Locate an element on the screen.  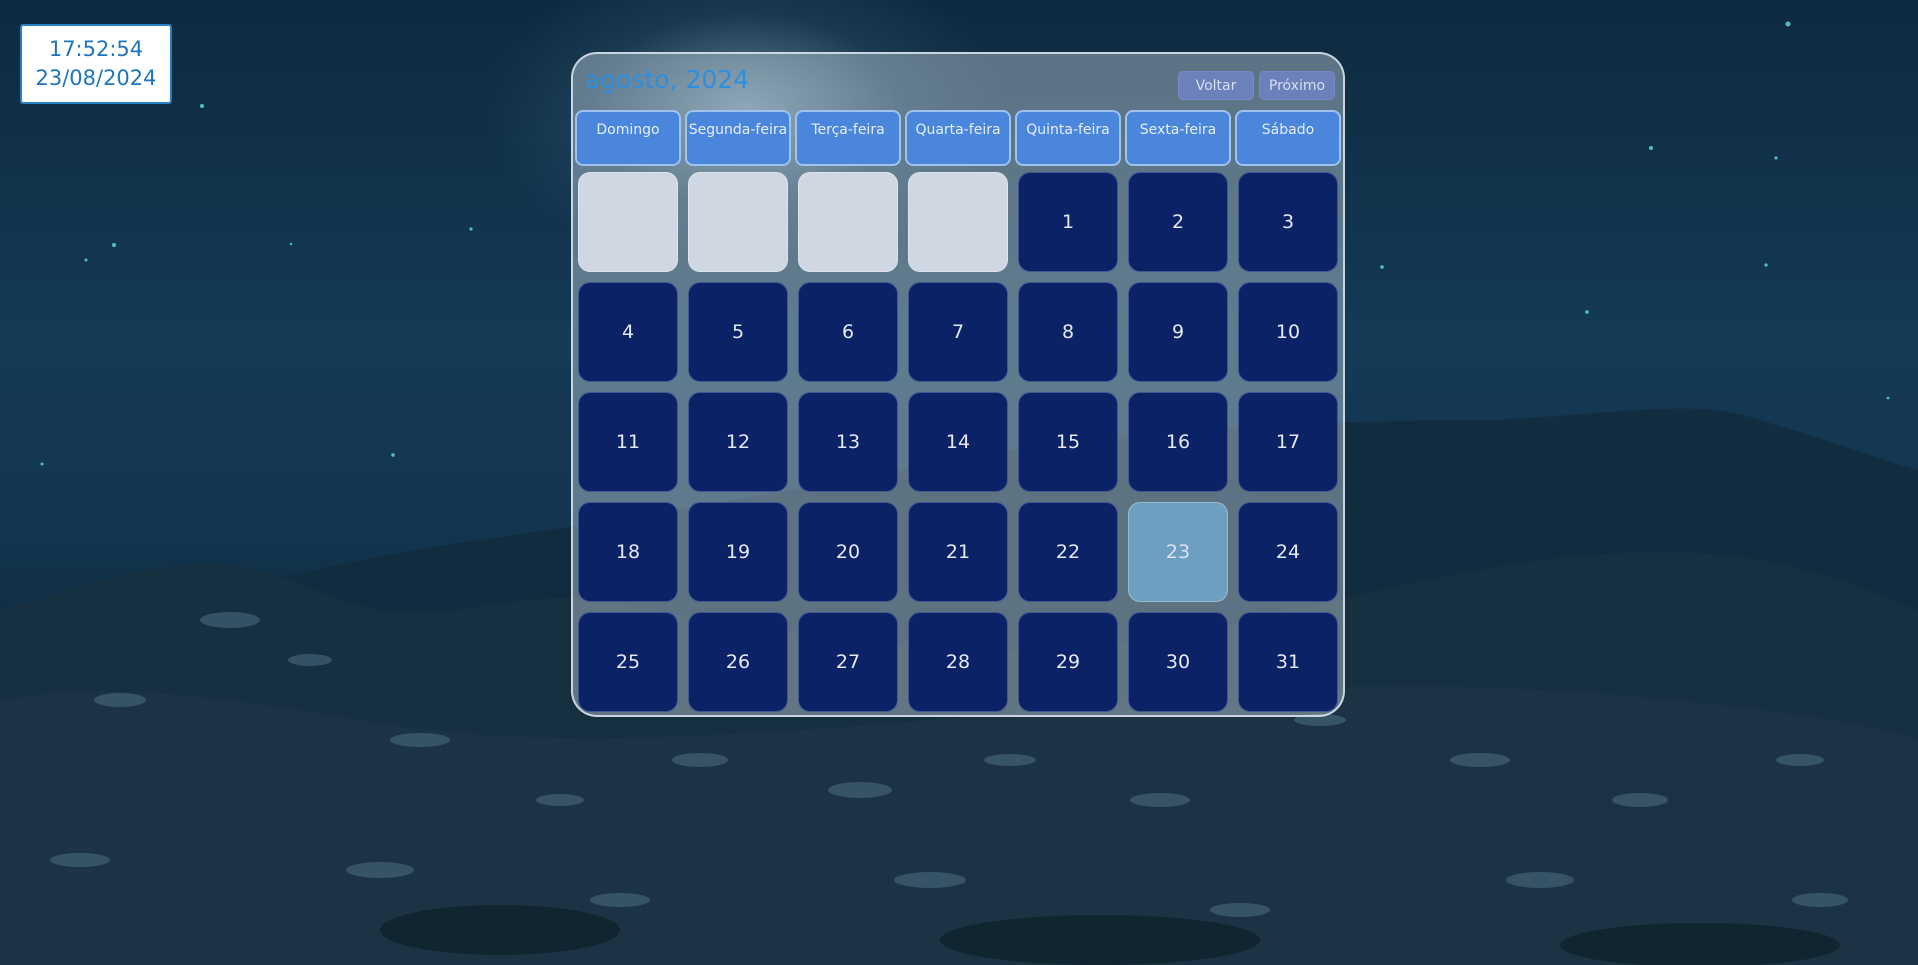
day-cell: 27 is located at coordinates (848, 662).